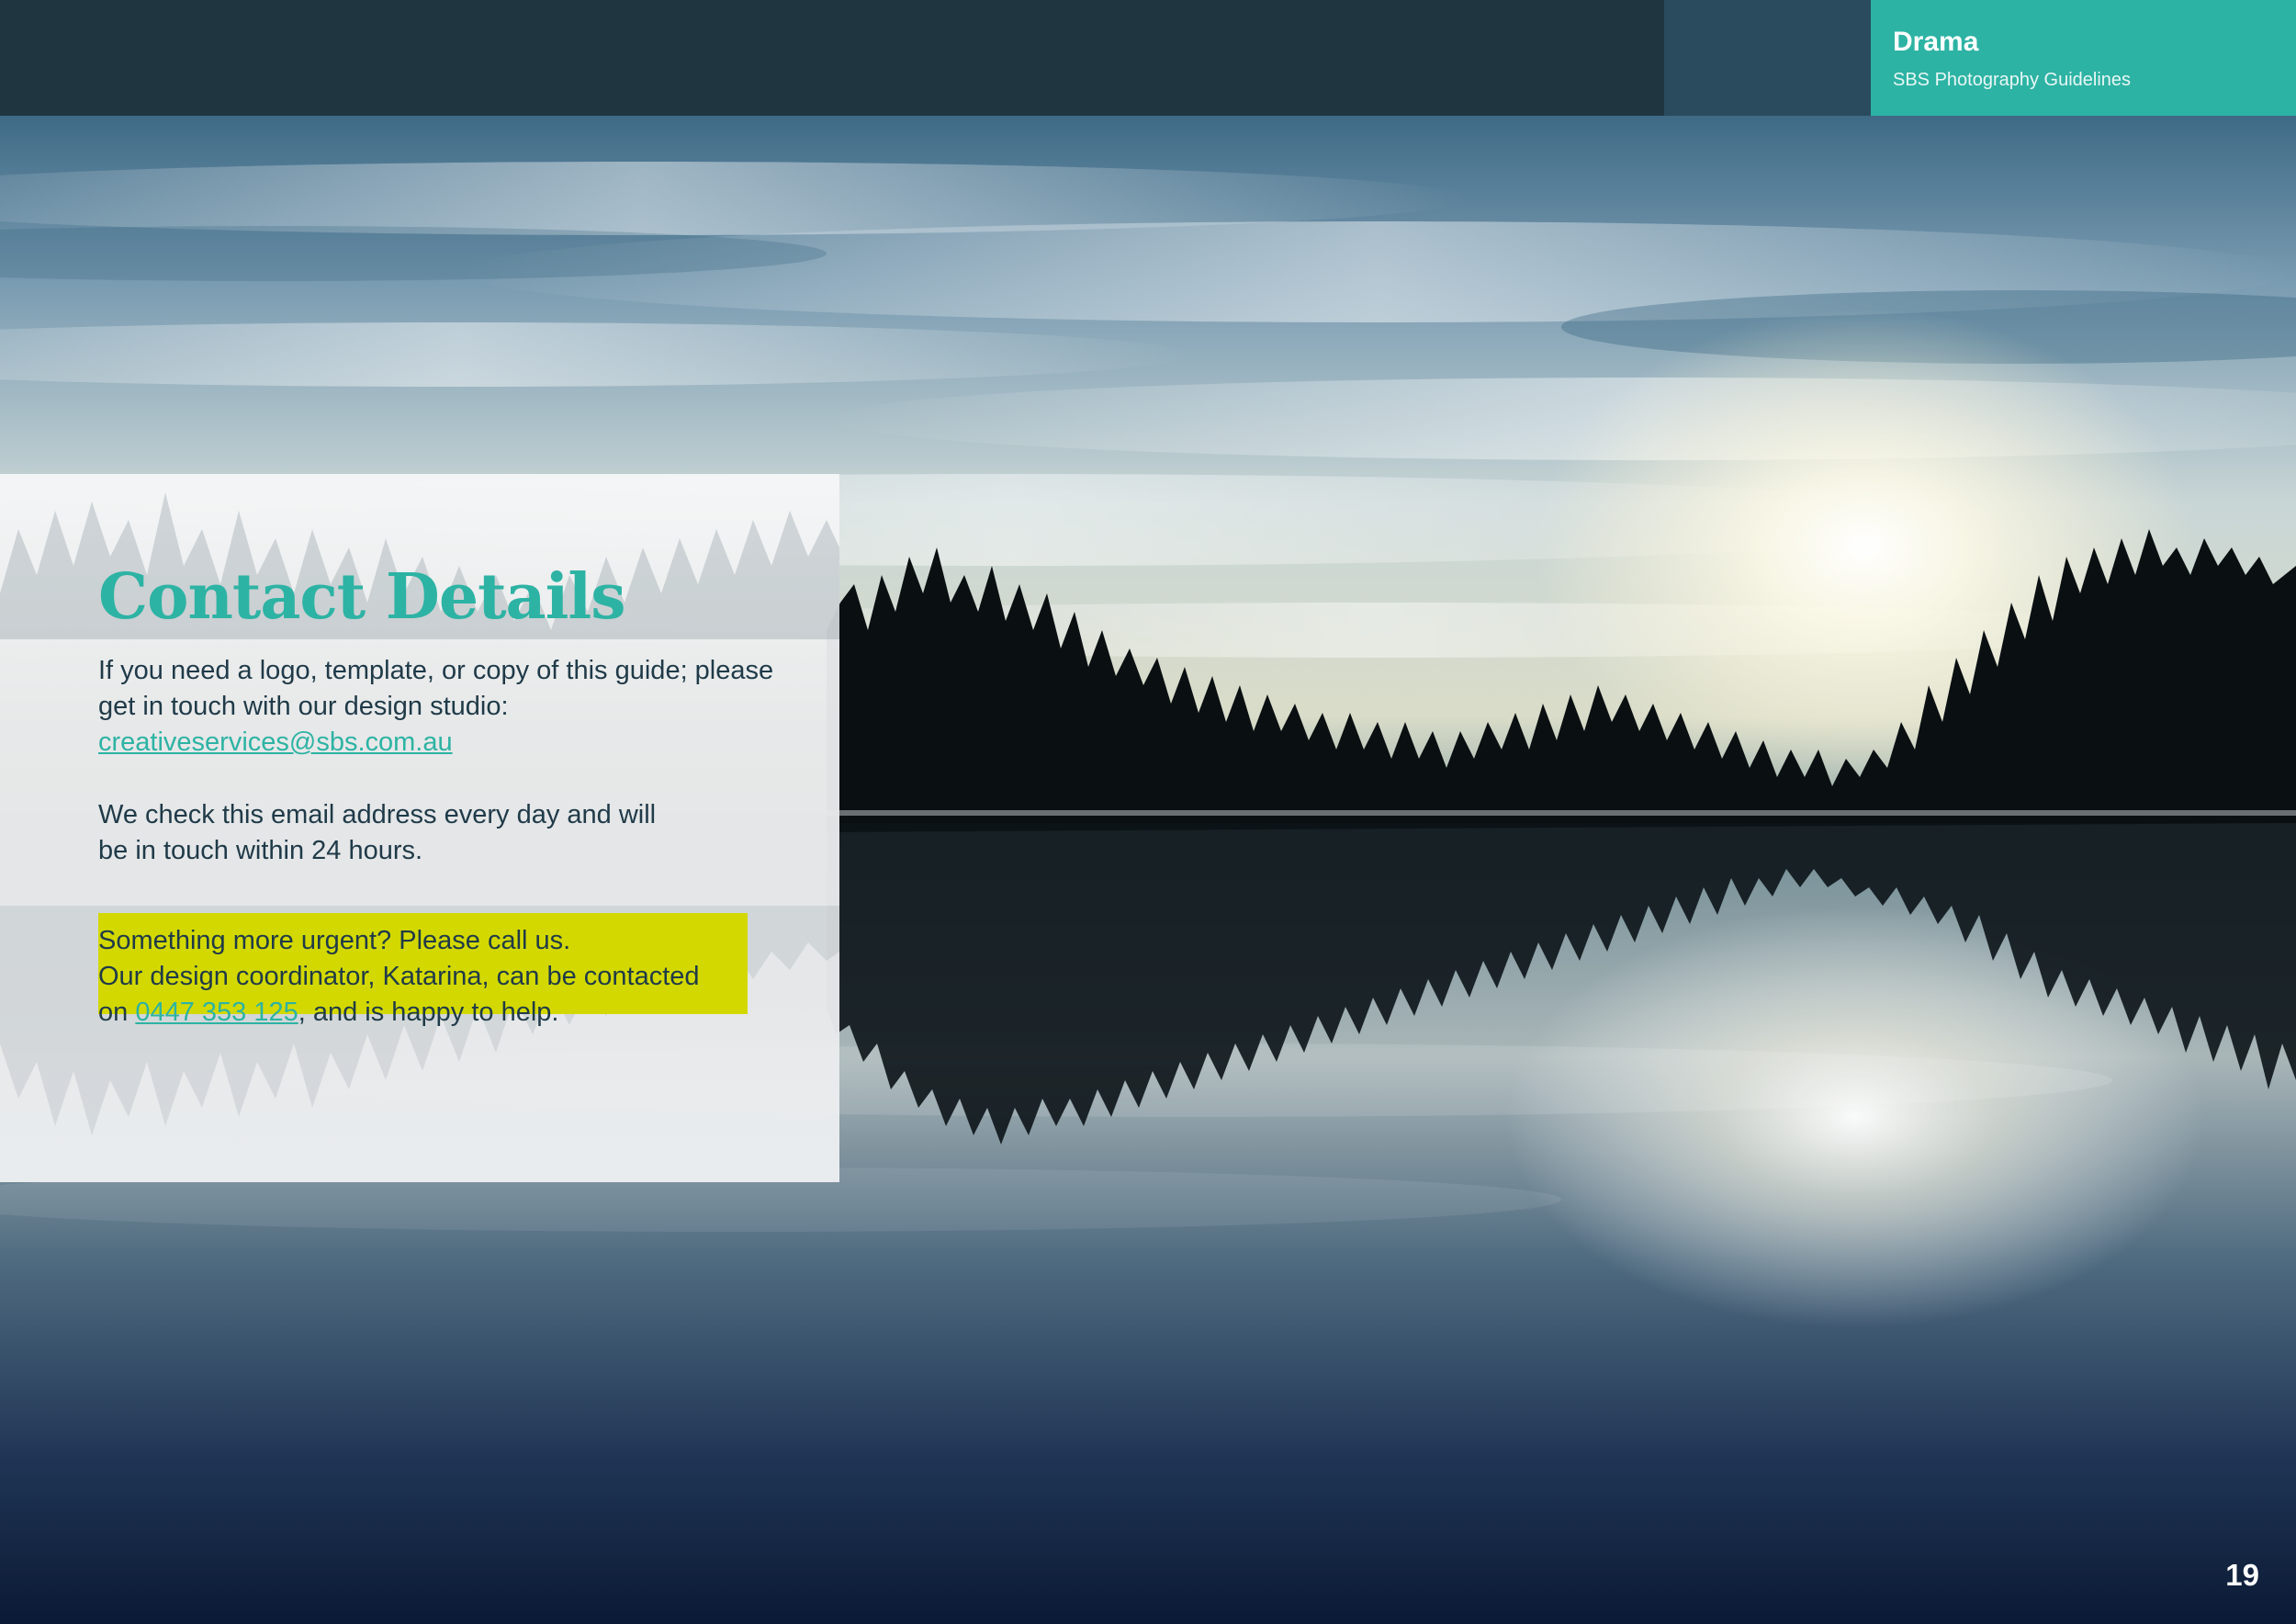 The width and height of the screenshot is (2296, 1624). I want to click on intro-line-2: get in touch with our design studio:, so click(303, 706).